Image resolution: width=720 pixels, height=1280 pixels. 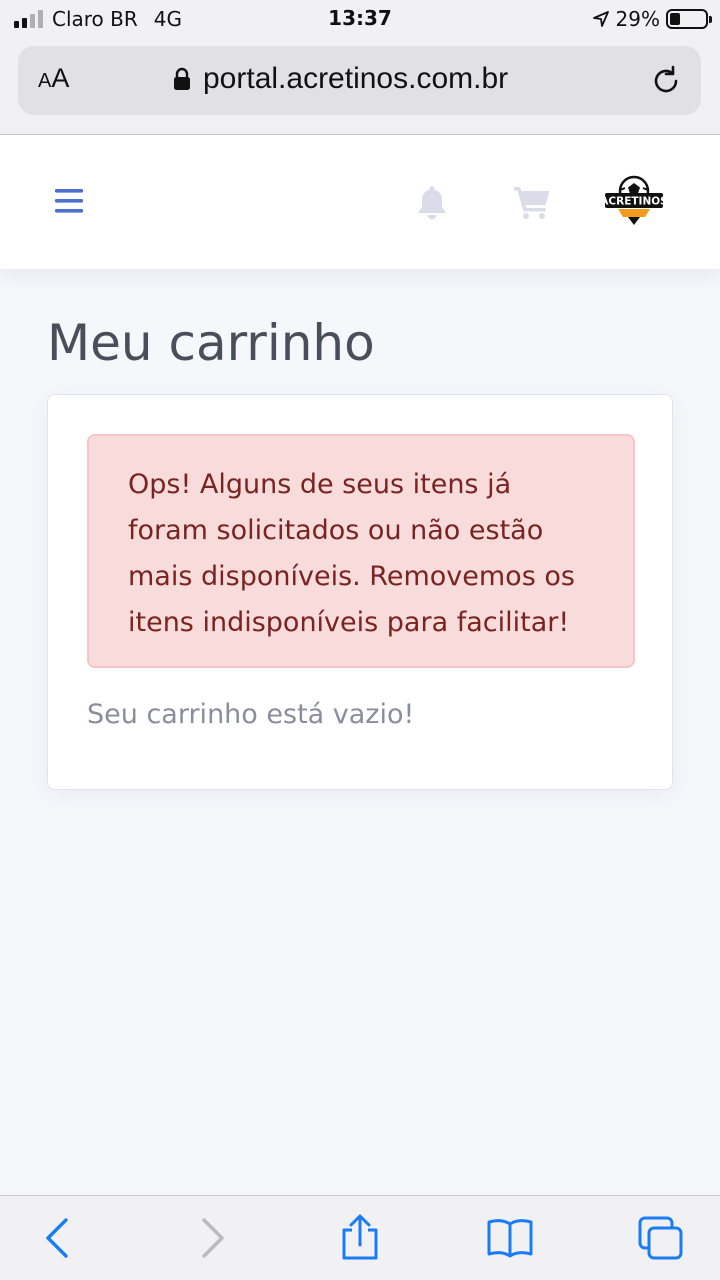 What do you see at coordinates (356, 78) in the screenshot?
I see `url-text: portal.acretinos.com.br` at bounding box center [356, 78].